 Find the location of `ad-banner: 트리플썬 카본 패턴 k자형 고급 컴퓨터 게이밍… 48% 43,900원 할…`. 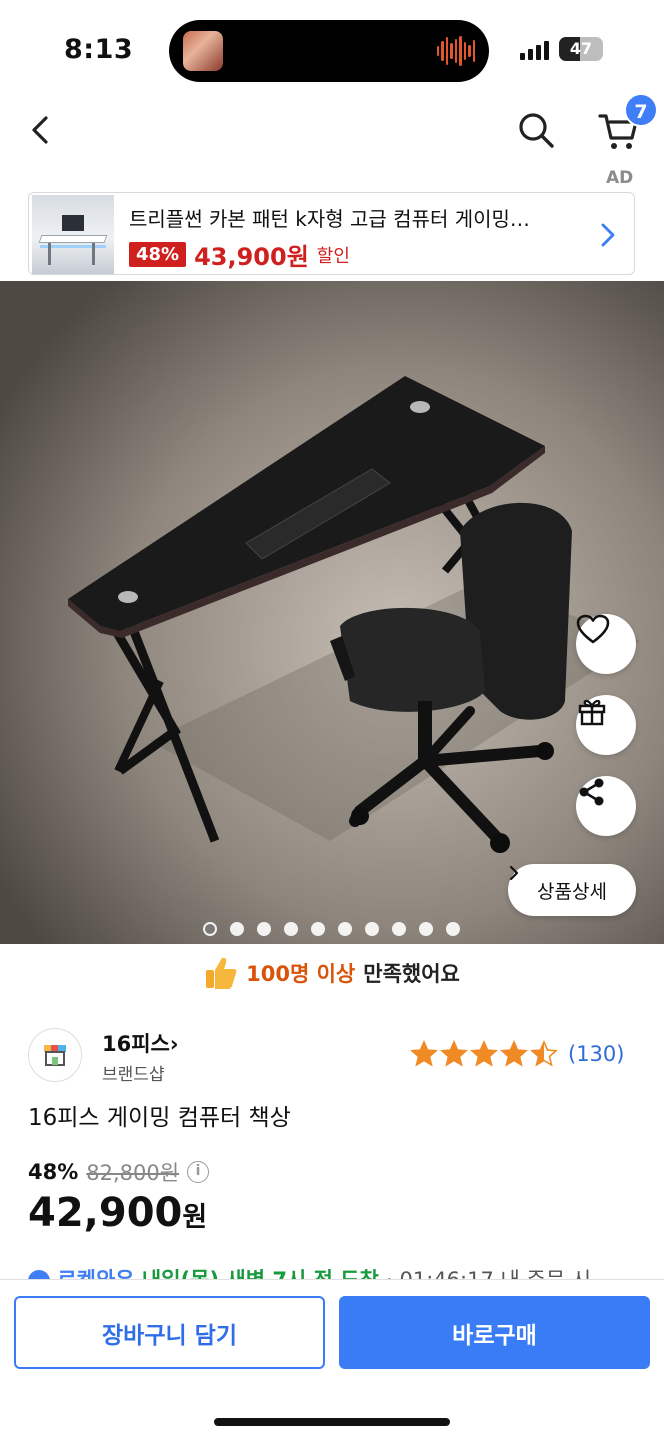

ad-banner: 트리플썬 카본 패턴 k자형 고급 컴퓨터 게이밍… 48% 43,900원 할… is located at coordinates (331, 233).